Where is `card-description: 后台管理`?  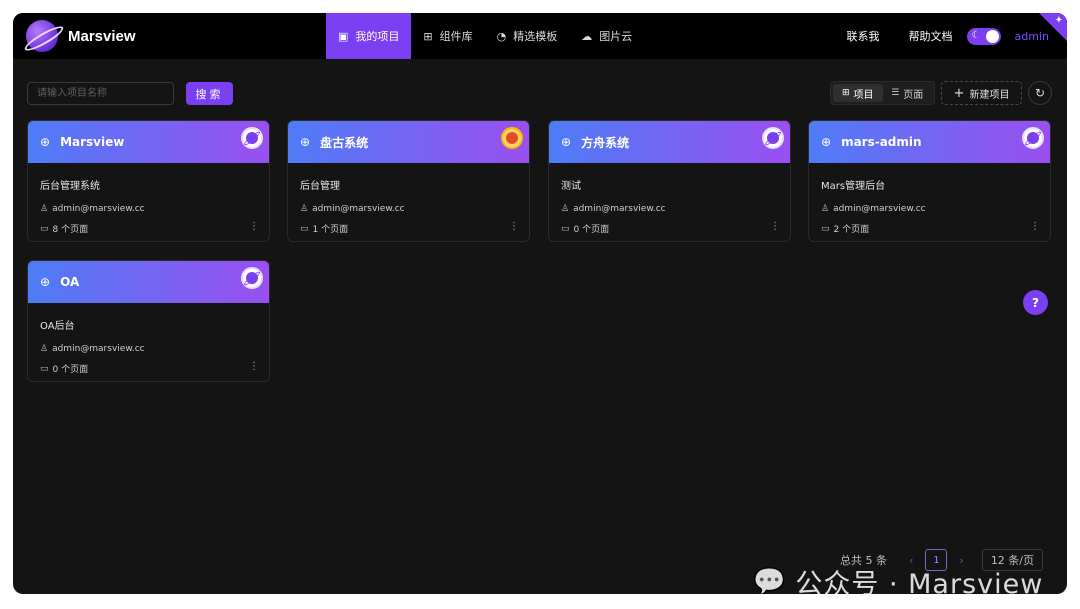
card-description: 后台管理 is located at coordinates (320, 186).